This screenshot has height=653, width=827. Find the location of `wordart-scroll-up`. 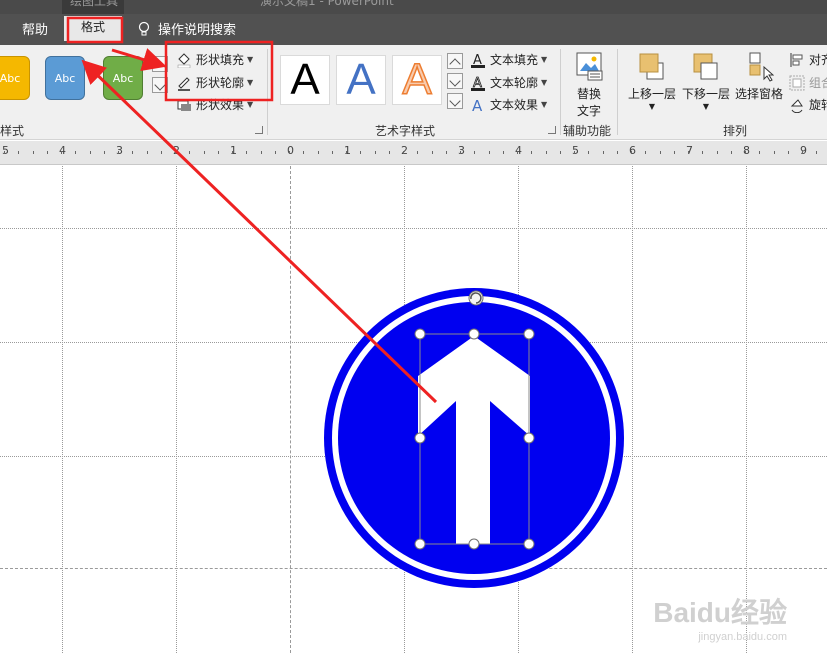

wordart-scroll-up is located at coordinates (455, 61).